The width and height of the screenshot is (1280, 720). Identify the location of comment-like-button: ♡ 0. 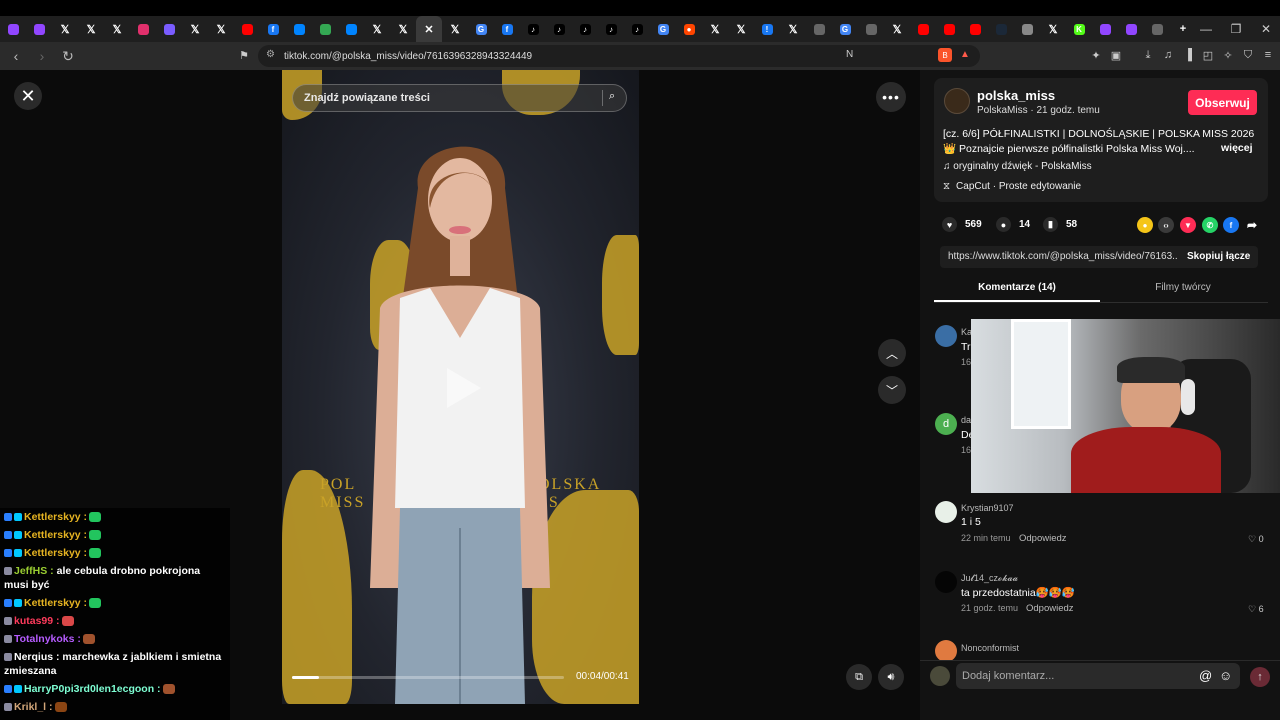
(1256, 539).